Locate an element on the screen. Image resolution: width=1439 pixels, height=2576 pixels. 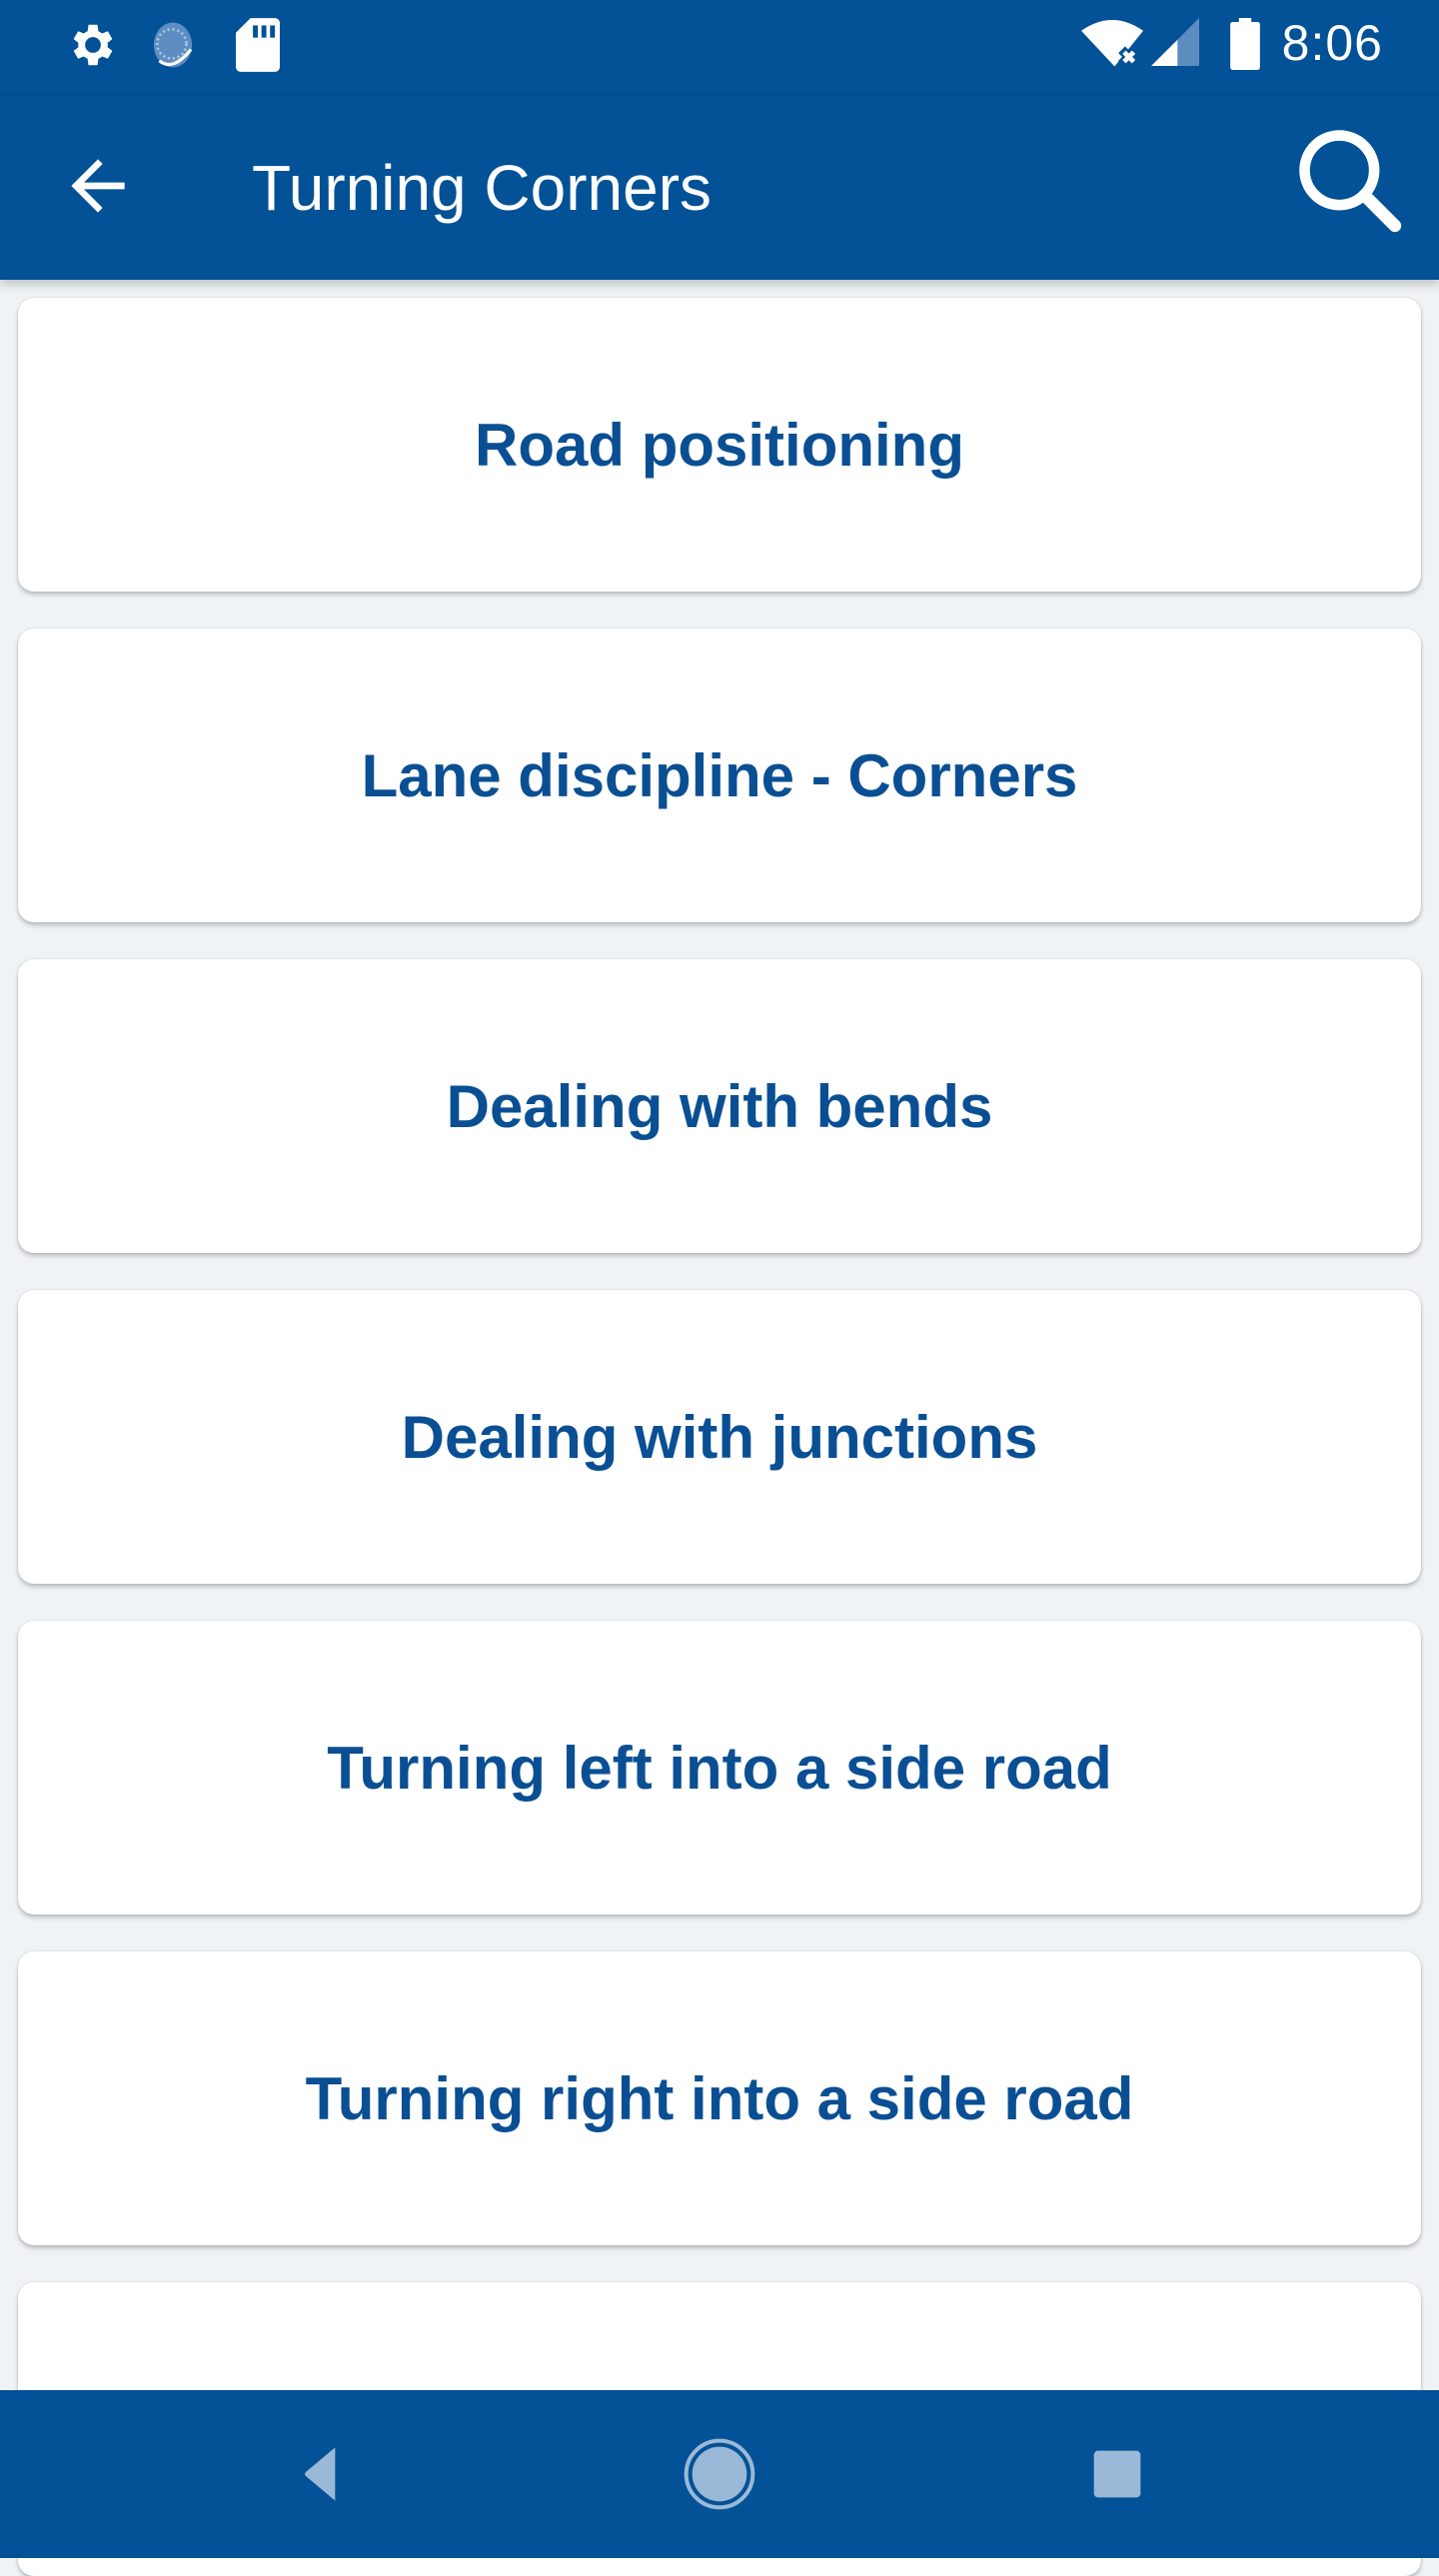
status-bar: 8:06 is located at coordinates (719, 48).